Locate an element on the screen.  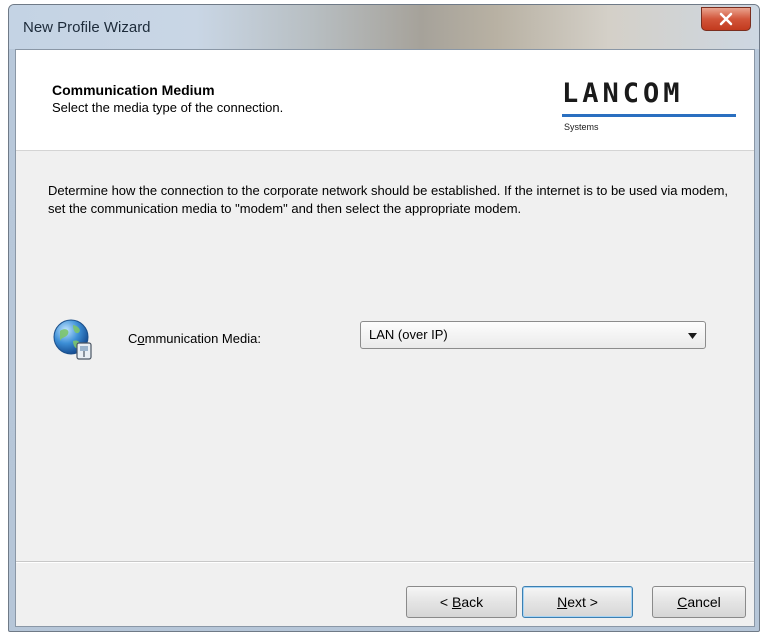
button-separator is located at coordinates (385, 562).